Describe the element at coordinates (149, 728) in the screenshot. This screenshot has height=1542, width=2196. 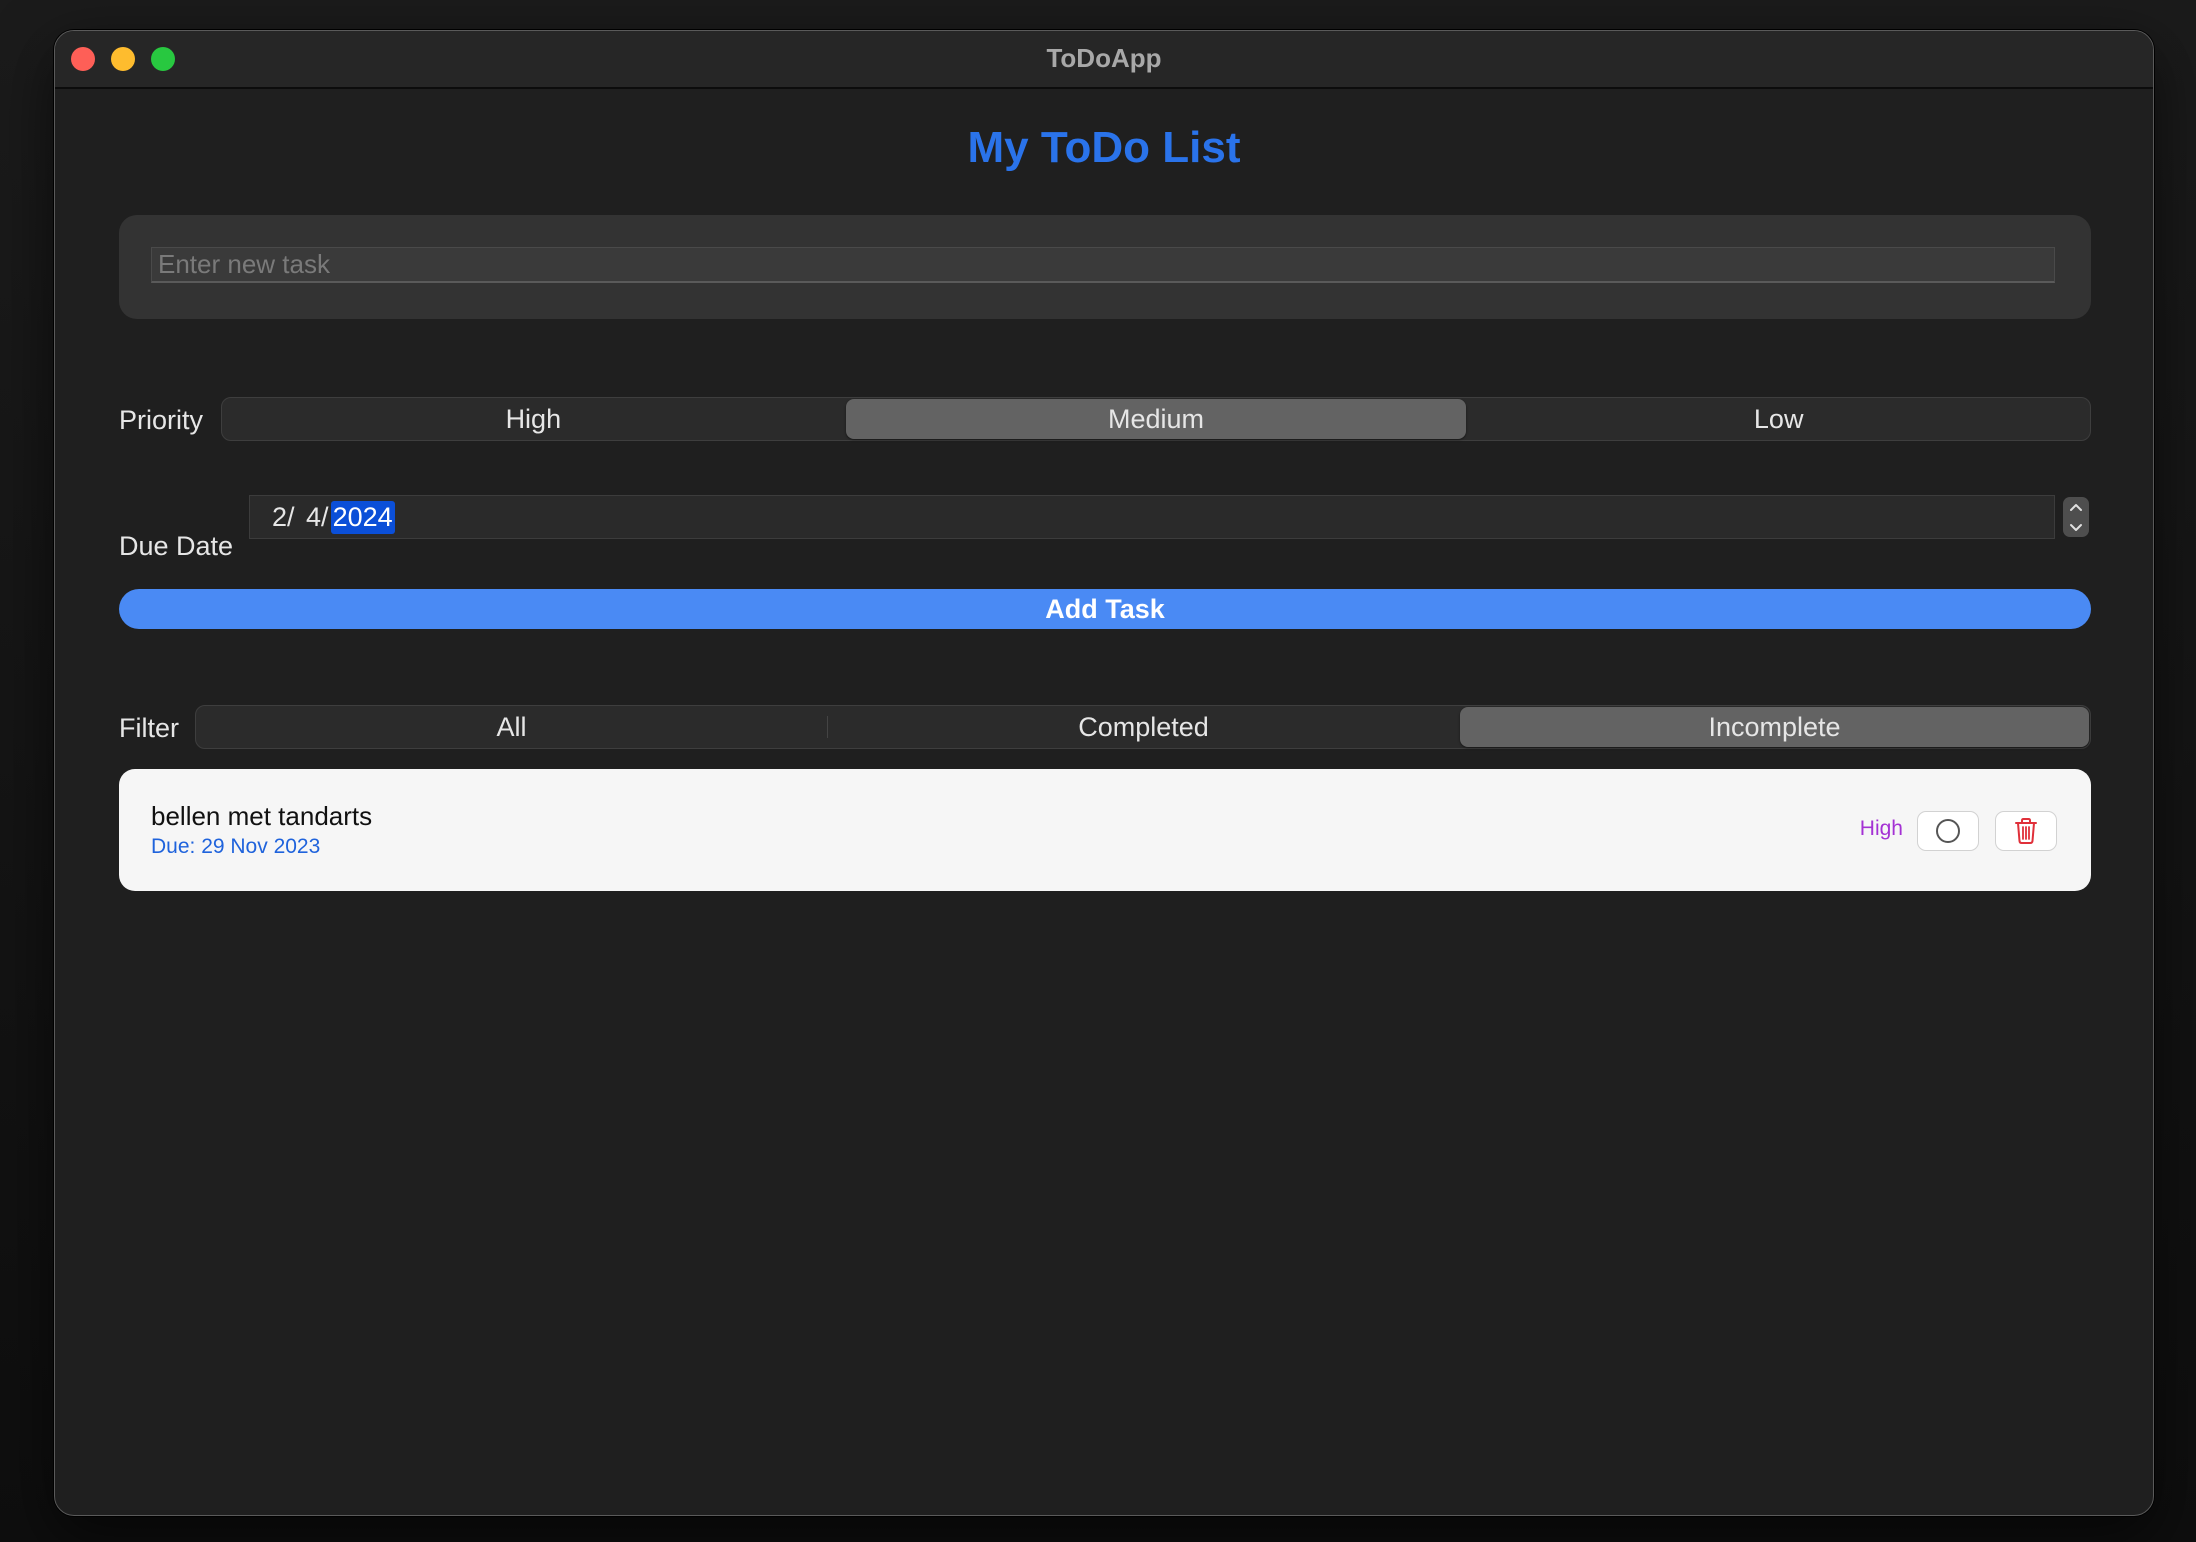
I see `filter-label: Filter` at that location.